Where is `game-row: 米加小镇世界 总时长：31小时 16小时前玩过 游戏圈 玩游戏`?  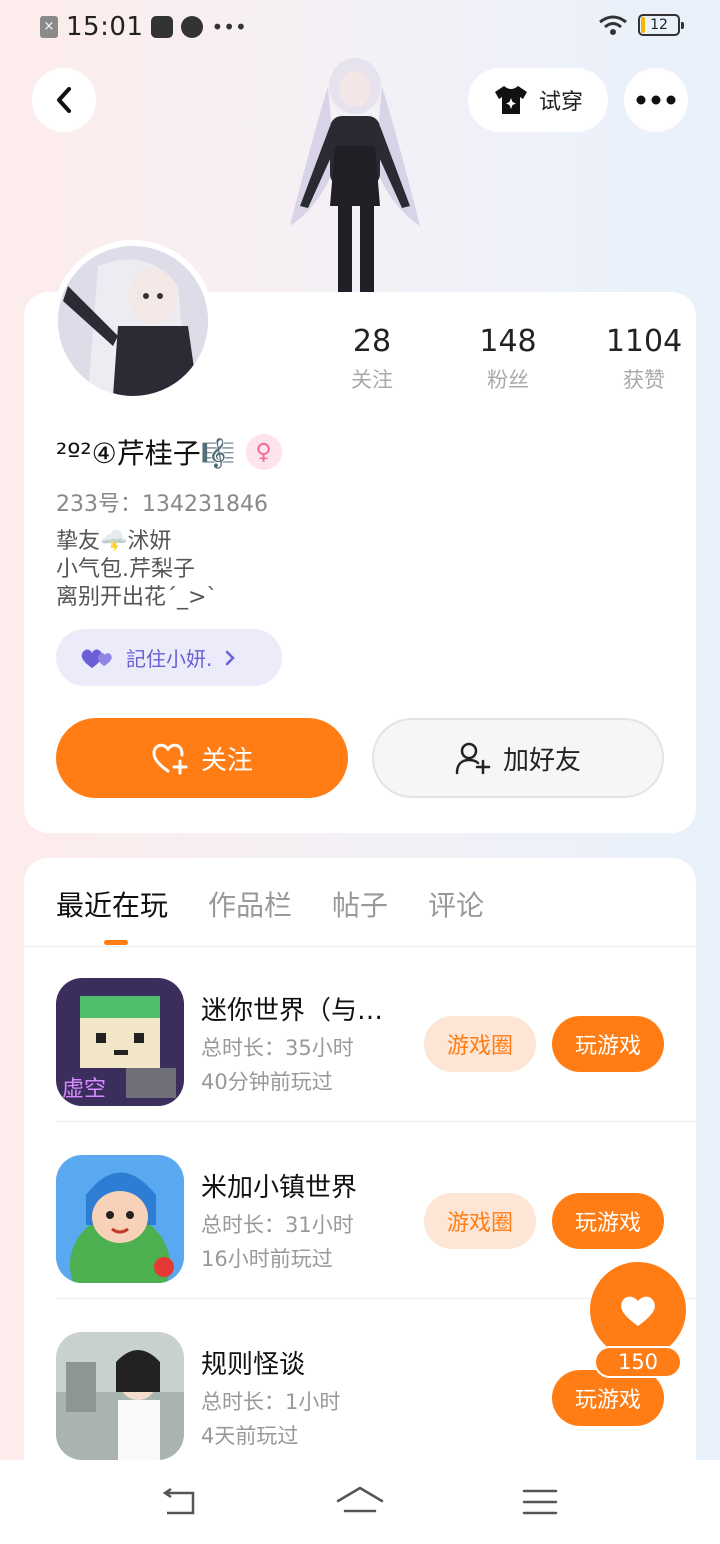 game-row: 米加小镇世界 总时长：31小时 16小时前玩过 游戏圈 玩游戏 is located at coordinates (376, 1211).